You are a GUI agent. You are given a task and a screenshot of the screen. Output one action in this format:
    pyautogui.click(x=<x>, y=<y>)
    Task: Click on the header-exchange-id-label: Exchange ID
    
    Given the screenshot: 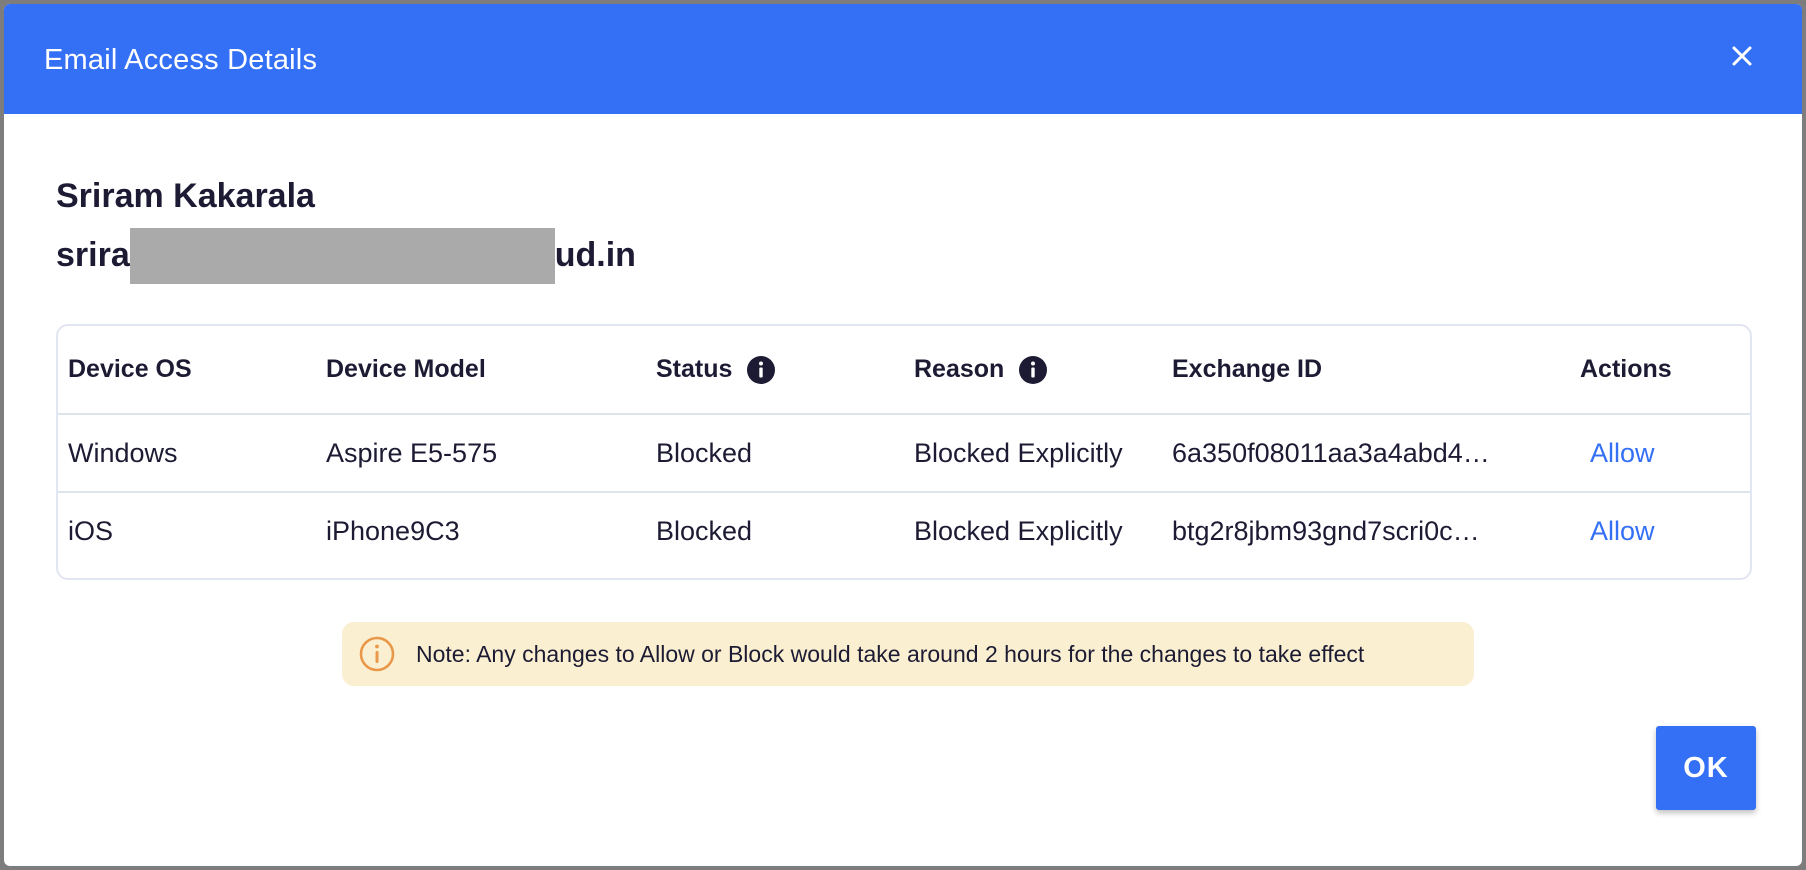 What is the action you would take?
    pyautogui.click(x=1247, y=369)
    